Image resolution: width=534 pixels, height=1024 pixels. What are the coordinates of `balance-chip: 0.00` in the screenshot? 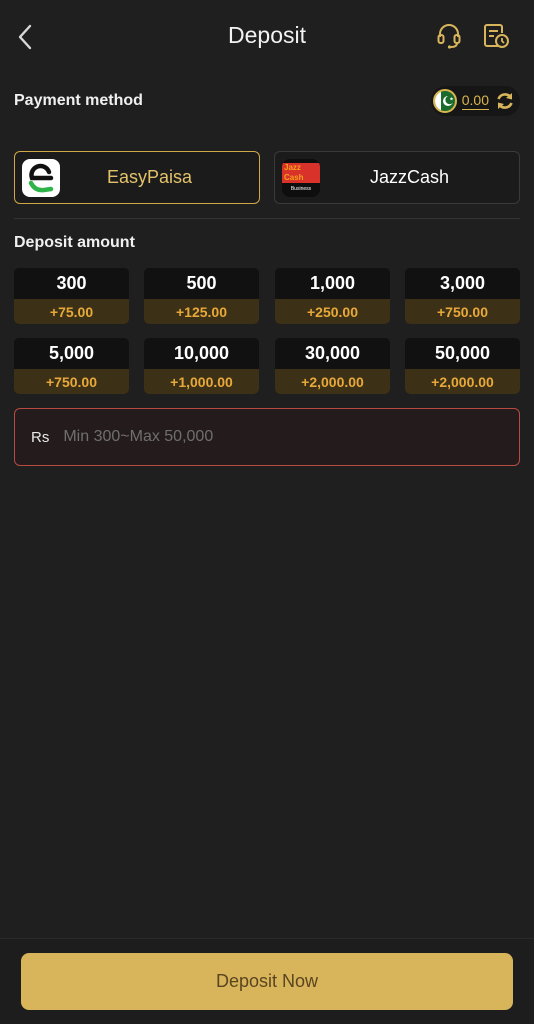 It's located at (475, 101).